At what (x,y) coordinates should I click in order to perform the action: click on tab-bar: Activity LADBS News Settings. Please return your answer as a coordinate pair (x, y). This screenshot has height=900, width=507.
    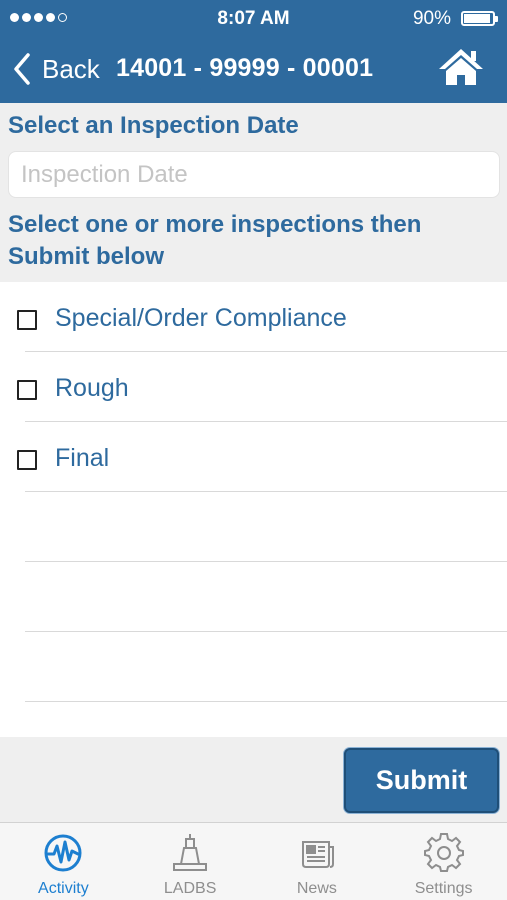
    Looking at the image, I should click on (253, 861).